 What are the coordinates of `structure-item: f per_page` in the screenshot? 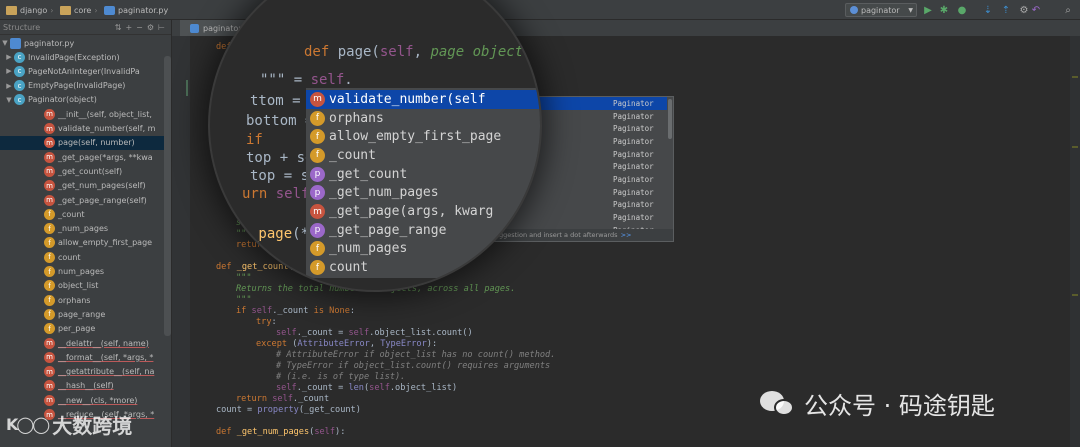 It's located at (85, 329).